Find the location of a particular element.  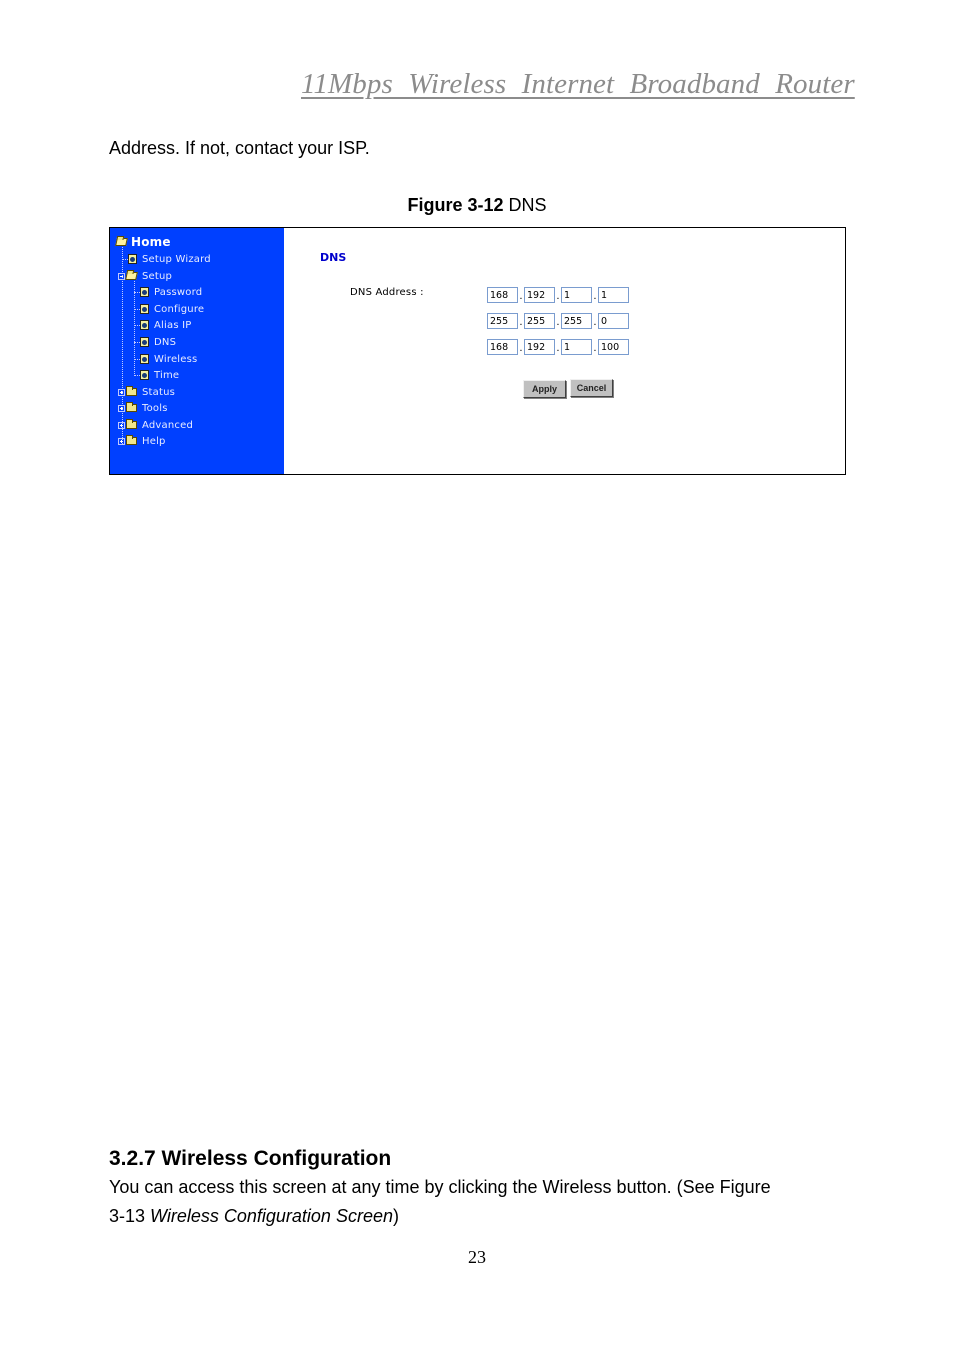

collapse-icon is located at coordinates (121, 276).